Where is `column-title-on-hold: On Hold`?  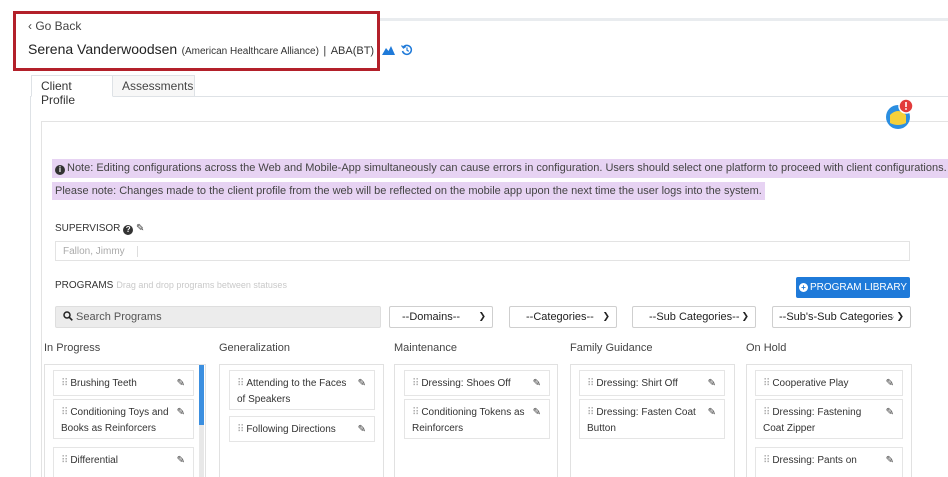
column-title-on-hold: On Hold is located at coordinates (766, 348).